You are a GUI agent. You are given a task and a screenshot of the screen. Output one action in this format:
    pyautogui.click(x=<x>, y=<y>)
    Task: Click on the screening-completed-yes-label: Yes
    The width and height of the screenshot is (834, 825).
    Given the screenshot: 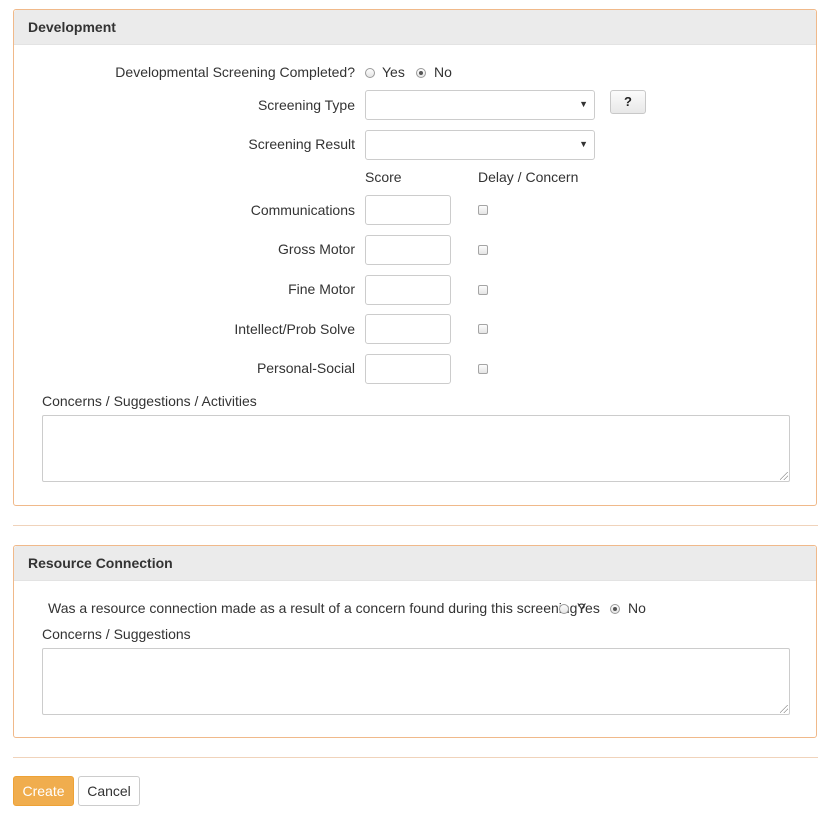 What is the action you would take?
    pyautogui.click(x=393, y=72)
    